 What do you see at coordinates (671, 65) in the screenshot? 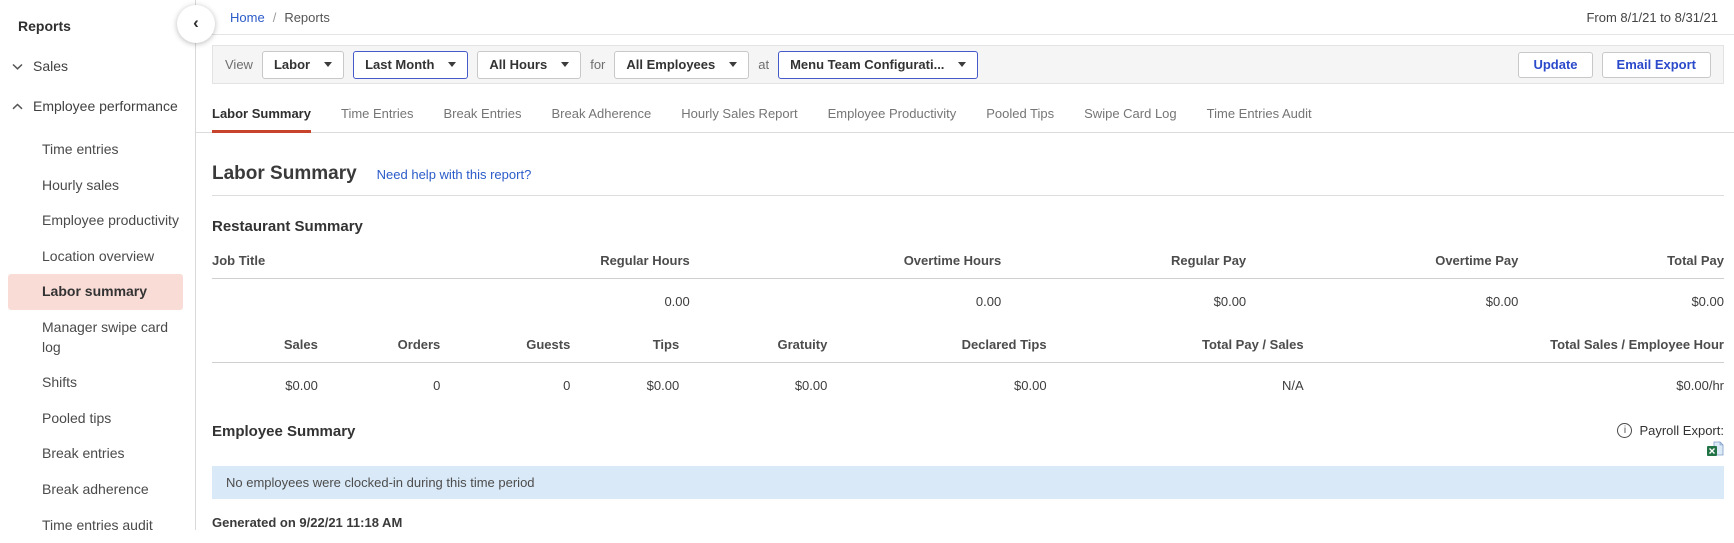
I see `employees-value: All Employees` at bounding box center [671, 65].